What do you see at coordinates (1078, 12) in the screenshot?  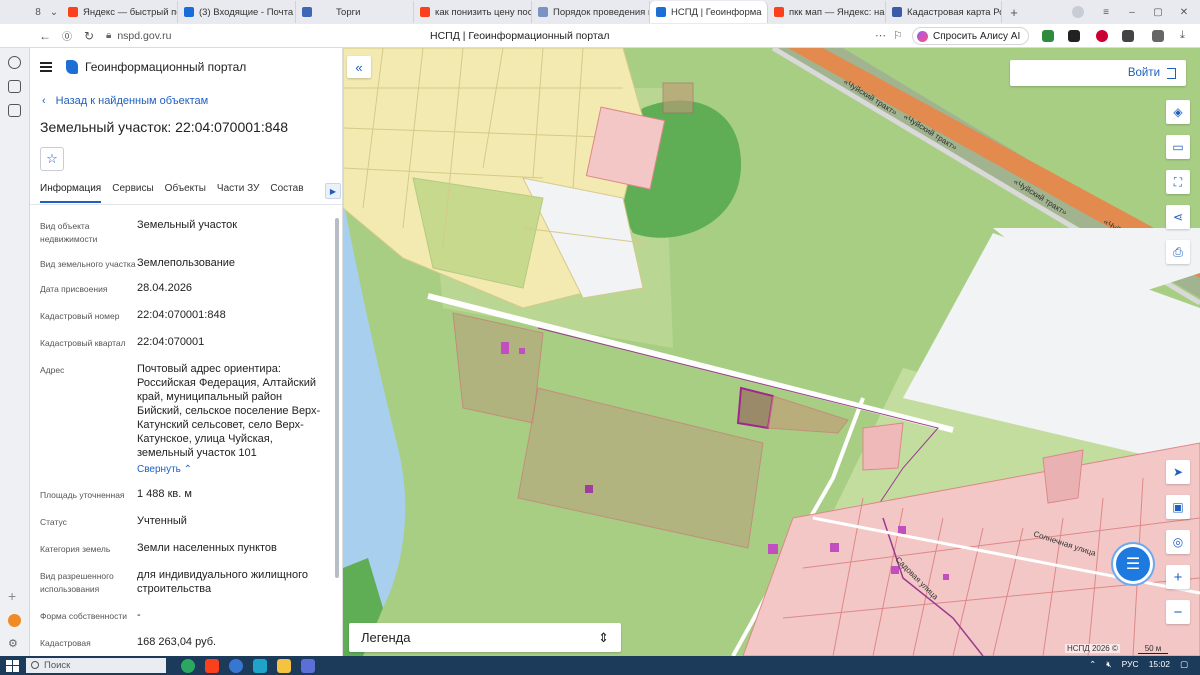 I see `profile-icon` at bounding box center [1078, 12].